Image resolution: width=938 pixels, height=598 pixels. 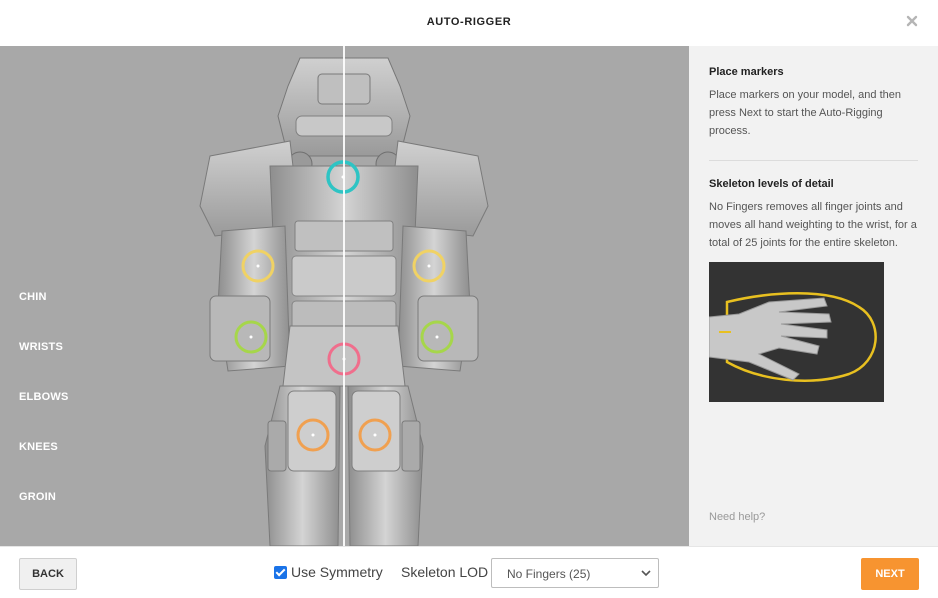 What do you see at coordinates (912, 21) in the screenshot?
I see `close-icon` at bounding box center [912, 21].